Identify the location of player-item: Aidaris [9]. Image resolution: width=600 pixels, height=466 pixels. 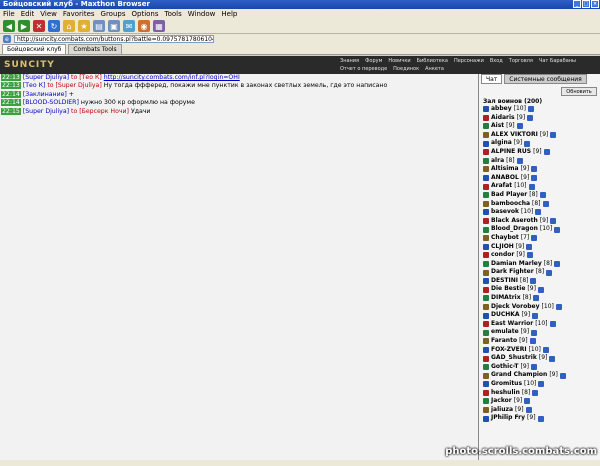
(539, 118).